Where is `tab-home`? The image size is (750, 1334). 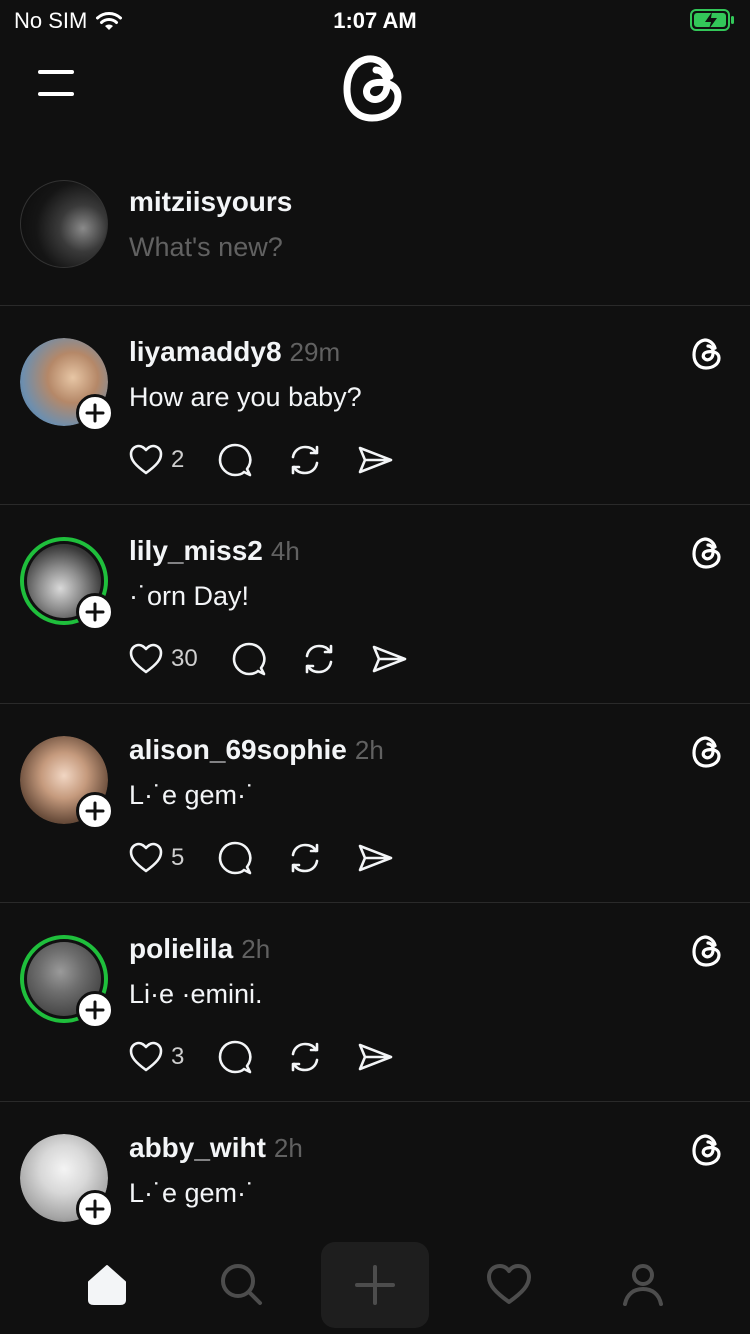
tab-home is located at coordinates (107, 1284).